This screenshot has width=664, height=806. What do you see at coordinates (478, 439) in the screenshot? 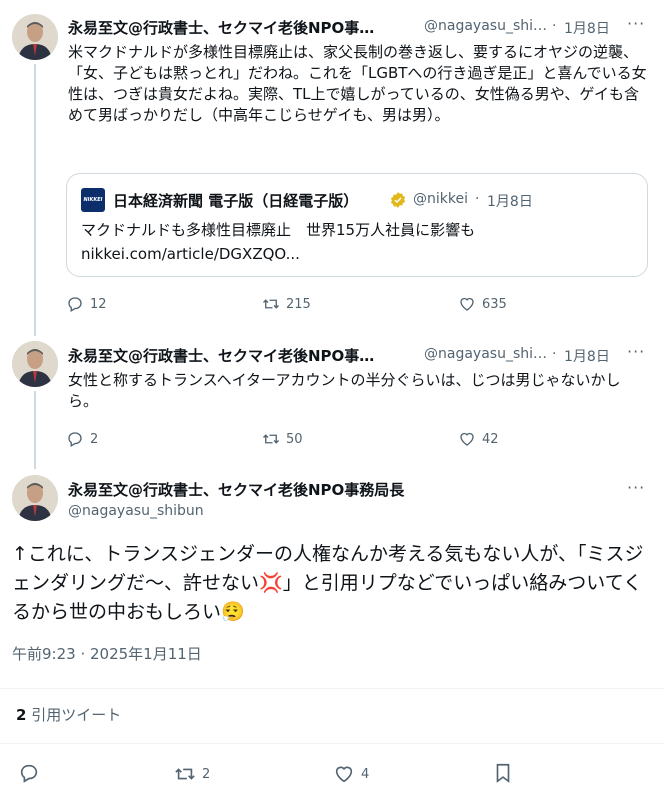
I see `like-button: 42` at bounding box center [478, 439].